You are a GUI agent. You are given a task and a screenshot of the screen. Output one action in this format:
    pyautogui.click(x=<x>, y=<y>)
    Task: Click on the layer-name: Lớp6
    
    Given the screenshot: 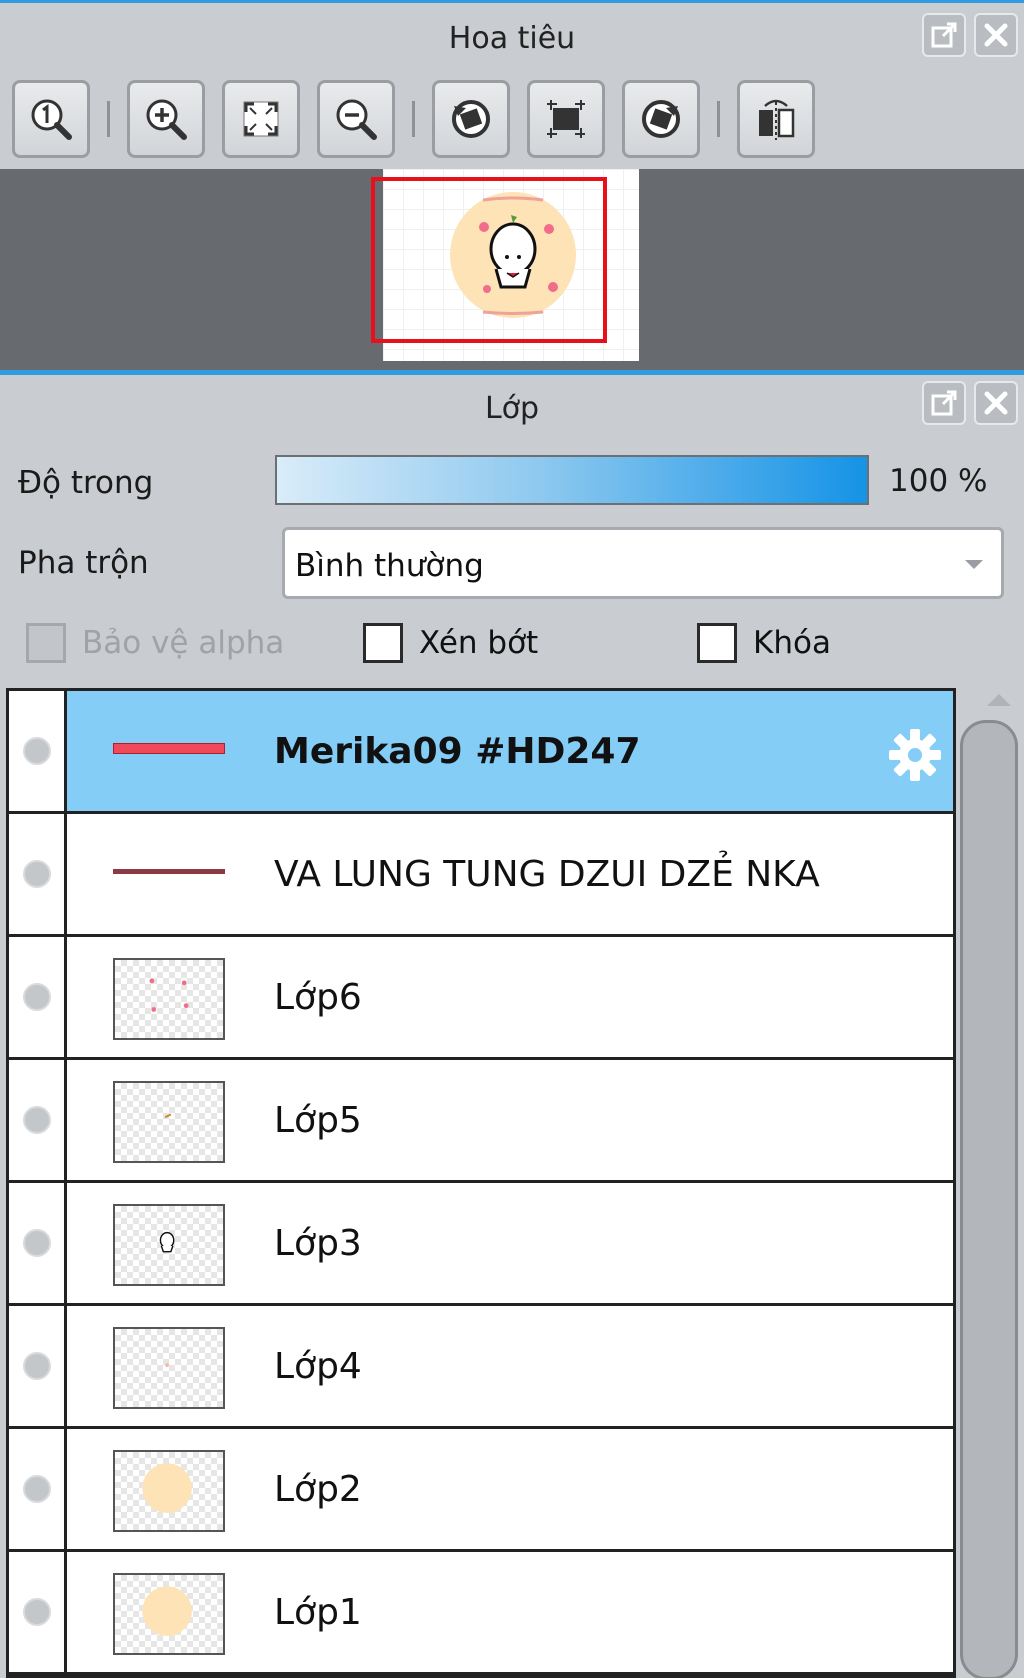 What is the action you would take?
    pyautogui.click(x=318, y=997)
    